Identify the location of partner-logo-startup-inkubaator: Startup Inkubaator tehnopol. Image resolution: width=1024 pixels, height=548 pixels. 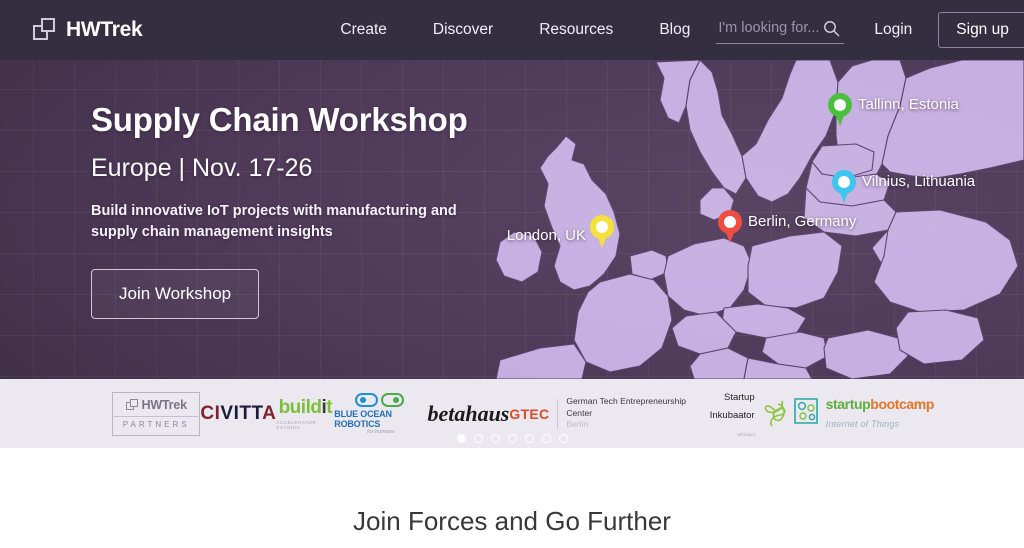
(741, 414).